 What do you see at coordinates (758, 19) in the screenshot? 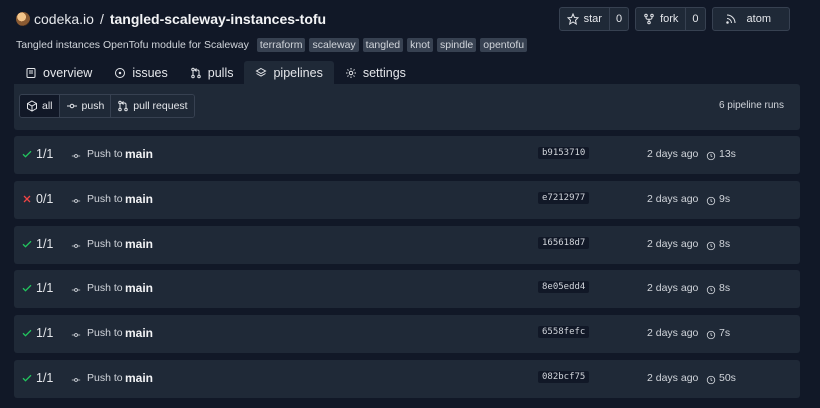
I see `atom-label: atom` at bounding box center [758, 19].